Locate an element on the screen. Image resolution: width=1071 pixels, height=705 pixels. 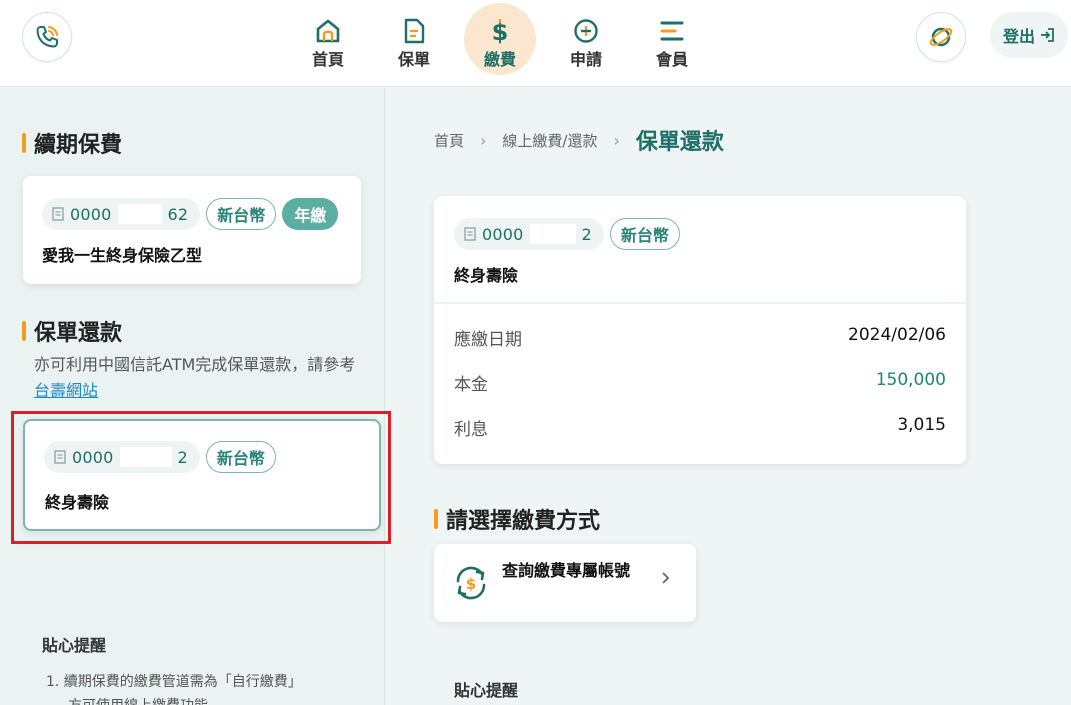
policy-icon is located at coordinates (414, 30).